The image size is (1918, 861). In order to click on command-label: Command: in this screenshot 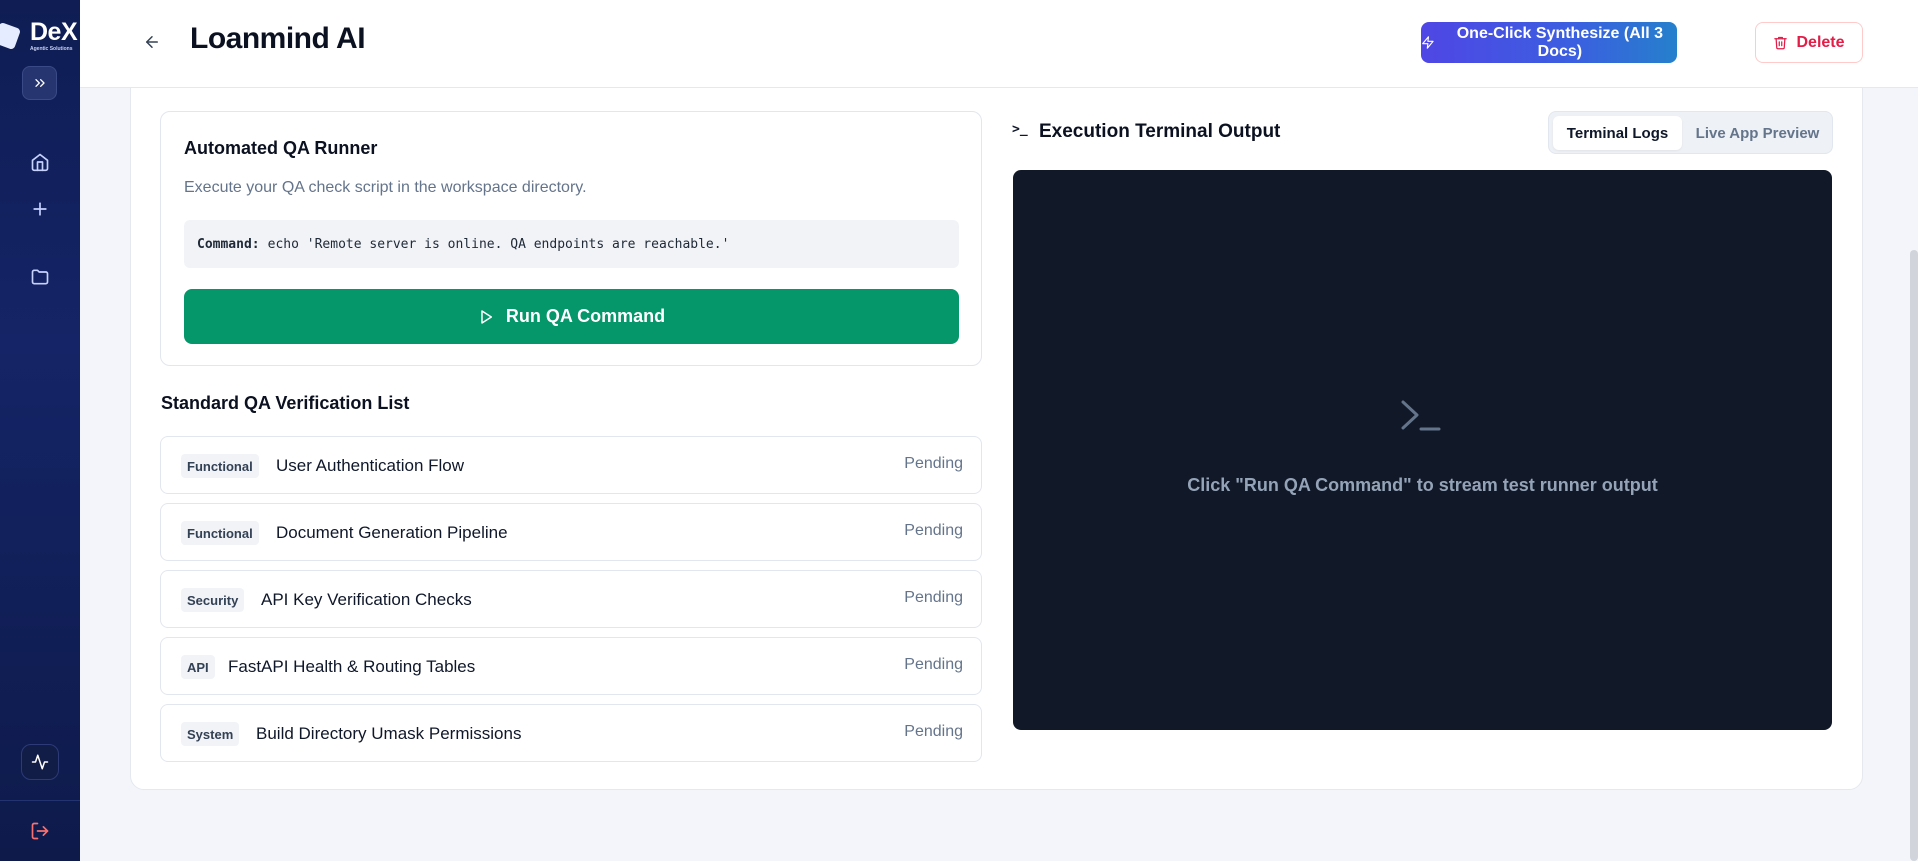, I will do `click(228, 244)`.